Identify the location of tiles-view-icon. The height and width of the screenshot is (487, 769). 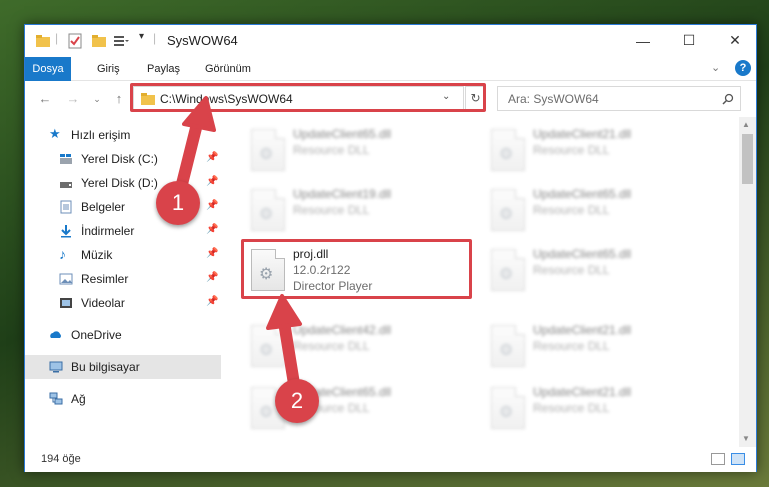
(738, 459).